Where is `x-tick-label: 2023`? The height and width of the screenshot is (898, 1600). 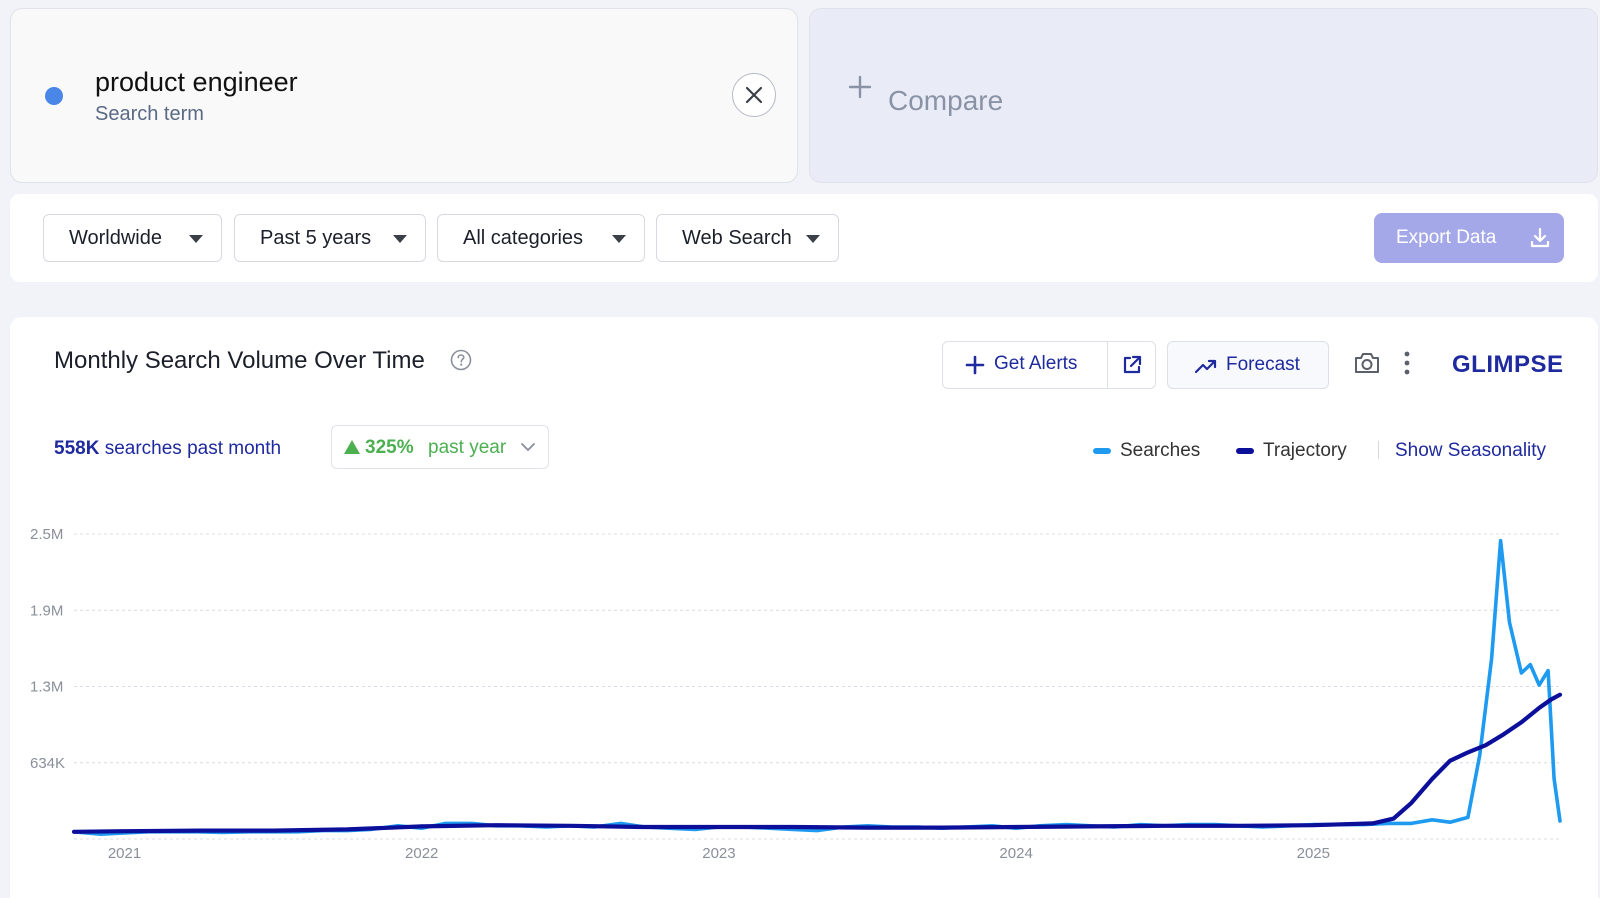 x-tick-label: 2023 is located at coordinates (718, 853).